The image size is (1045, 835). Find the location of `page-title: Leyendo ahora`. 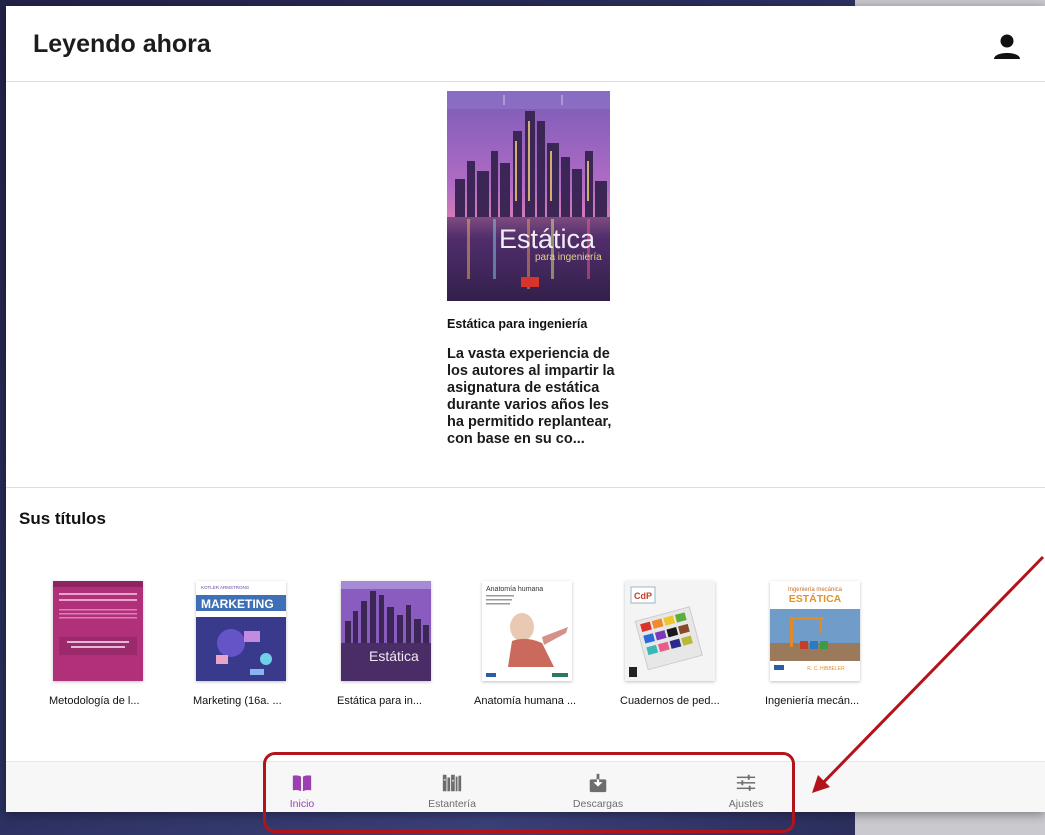

page-title: Leyendo ahora is located at coordinates (122, 44).